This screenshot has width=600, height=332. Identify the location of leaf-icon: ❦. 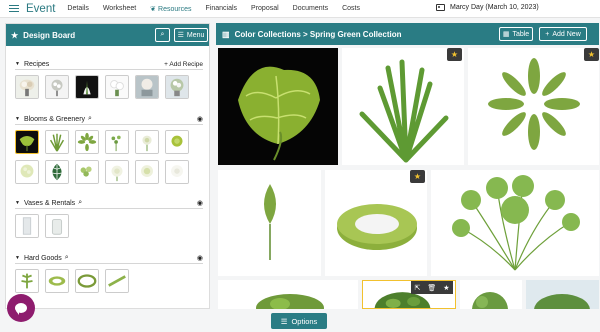
(153, 9).